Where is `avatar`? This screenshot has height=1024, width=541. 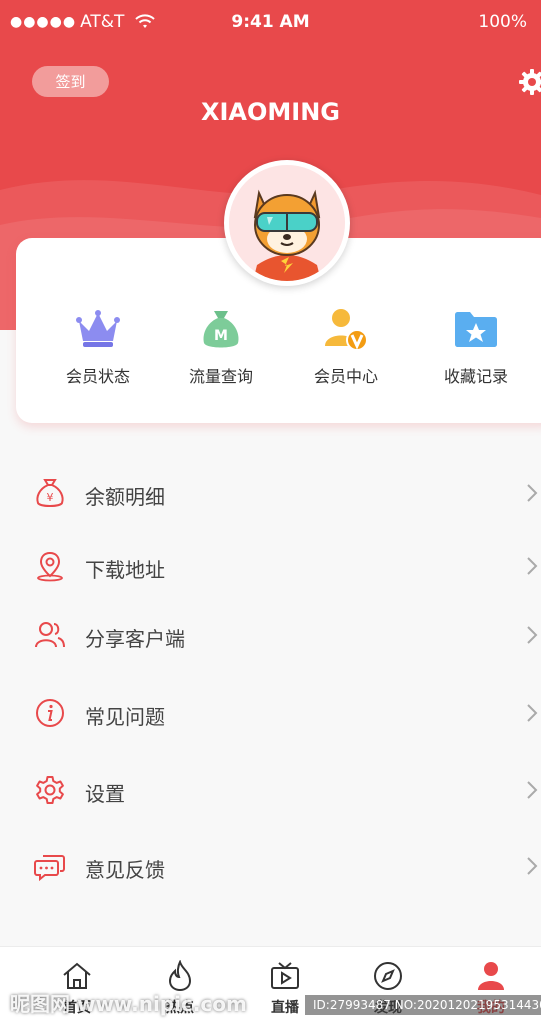 avatar is located at coordinates (287, 223).